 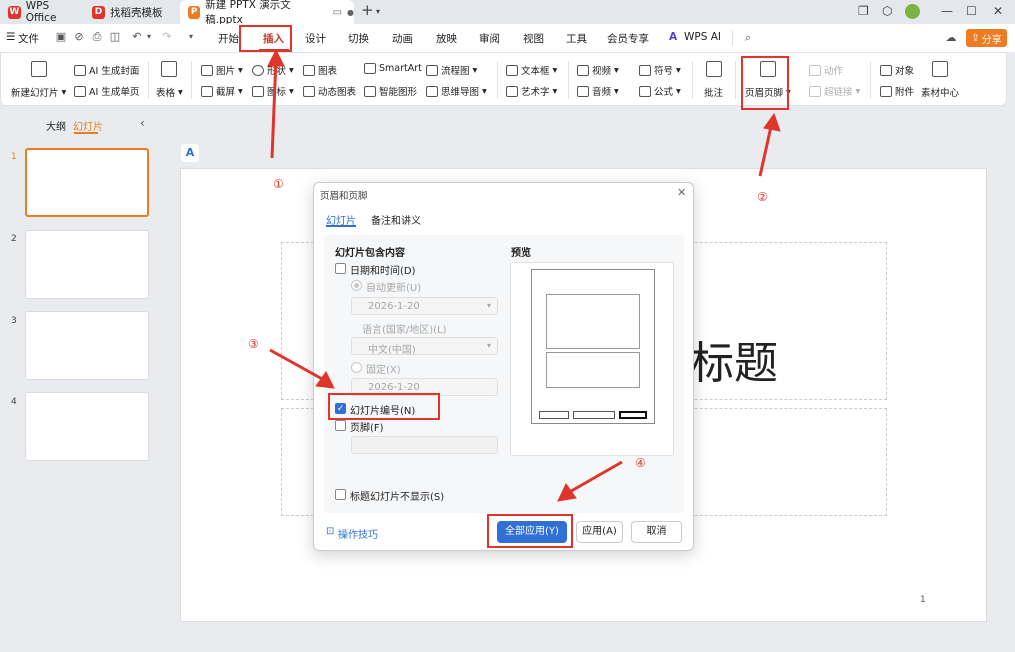 I want to click on annotation-number-3: ③, so click(x=253, y=344).